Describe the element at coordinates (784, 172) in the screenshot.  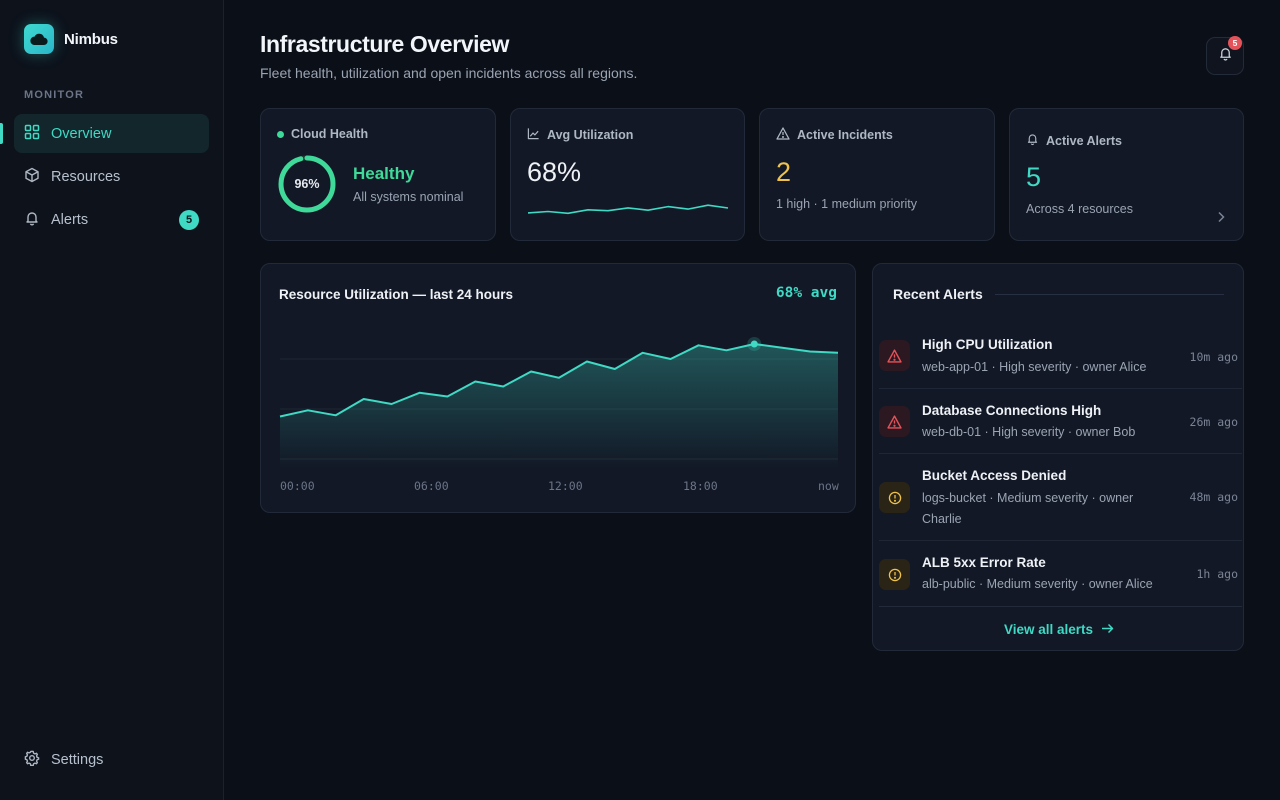
I see `incidents-value: 2` at that location.